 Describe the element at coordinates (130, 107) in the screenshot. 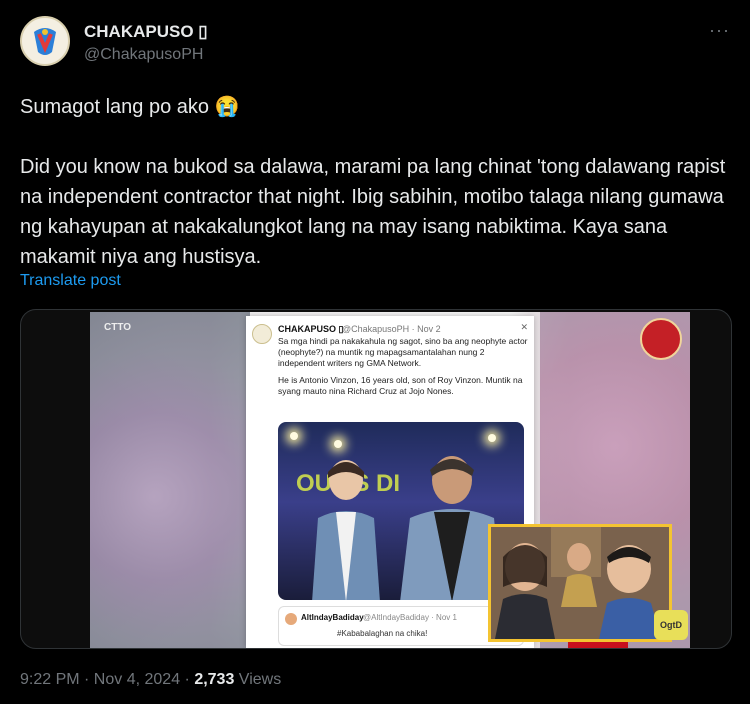

I see `post-paragraph-1: Sumagot lang po ako 😭` at that location.